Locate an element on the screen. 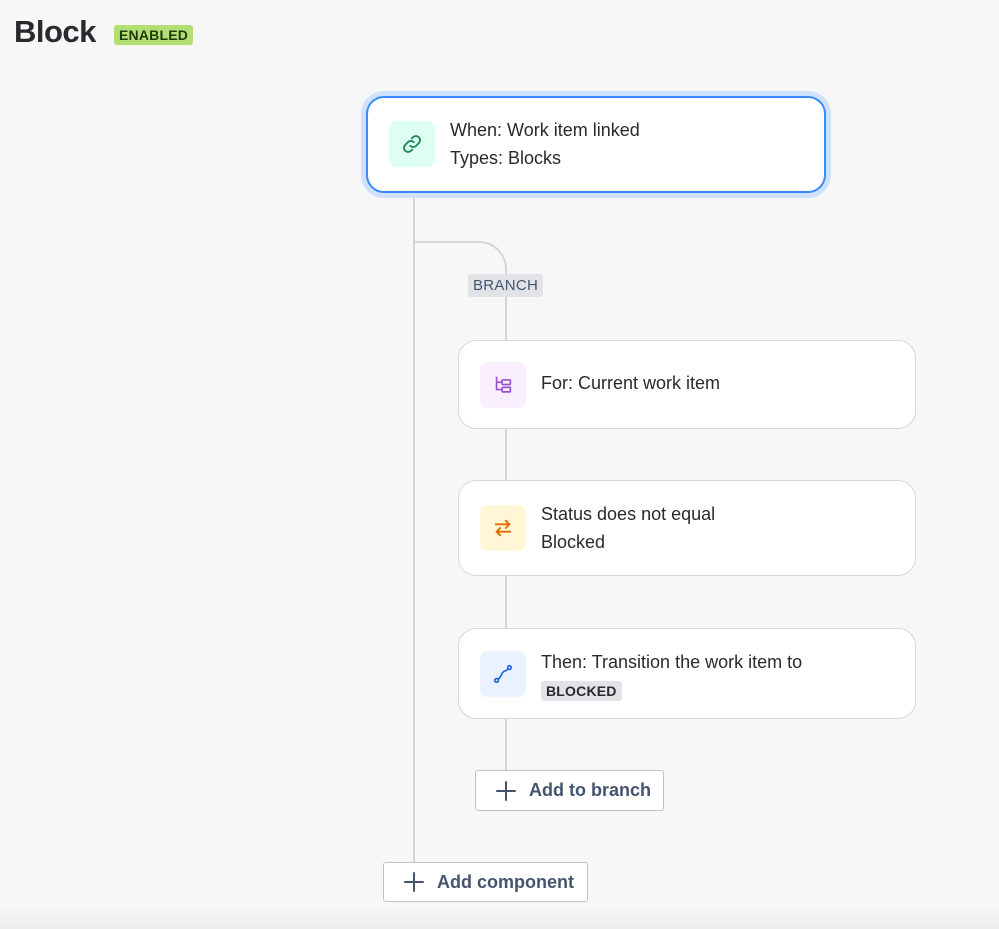 The image size is (999, 929). condition-icon-box is located at coordinates (503, 528).